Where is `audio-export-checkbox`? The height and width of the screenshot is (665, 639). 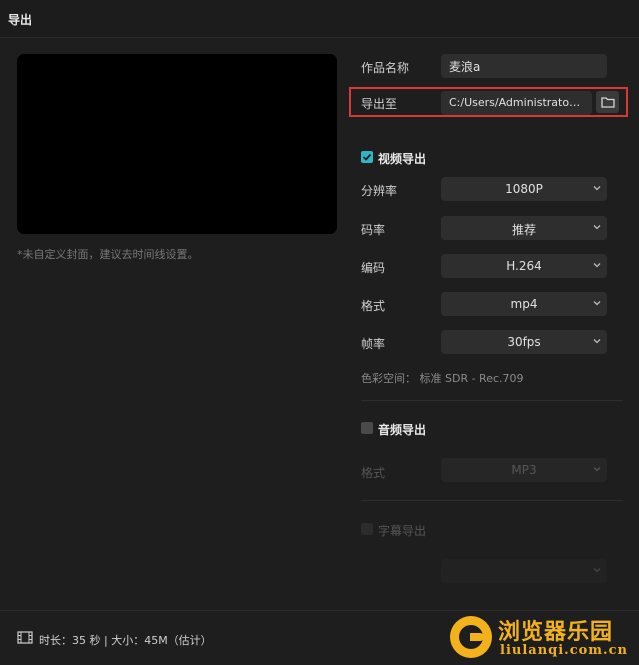
audio-export-checkbox is located at coordinates (367, 428).